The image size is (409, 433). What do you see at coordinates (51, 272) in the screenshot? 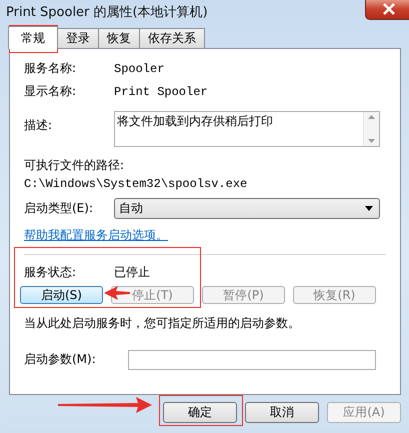
I see `status-label: 服务状态:` at bounding box center [51, 272].